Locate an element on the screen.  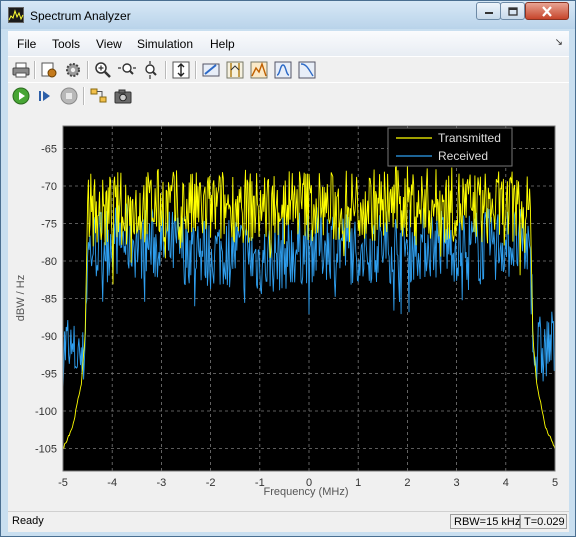
zoom-y-icon is located at coordinates (151, 70).